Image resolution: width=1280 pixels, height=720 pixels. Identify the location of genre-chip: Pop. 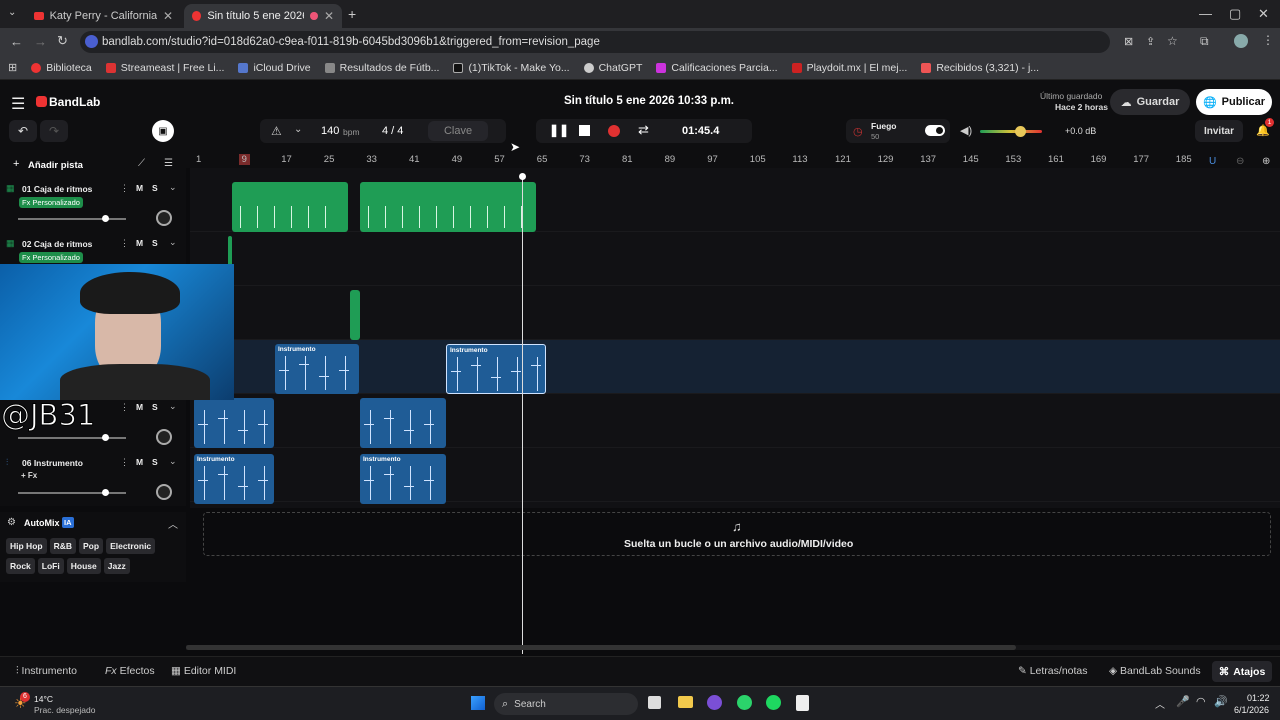
(91, 546).